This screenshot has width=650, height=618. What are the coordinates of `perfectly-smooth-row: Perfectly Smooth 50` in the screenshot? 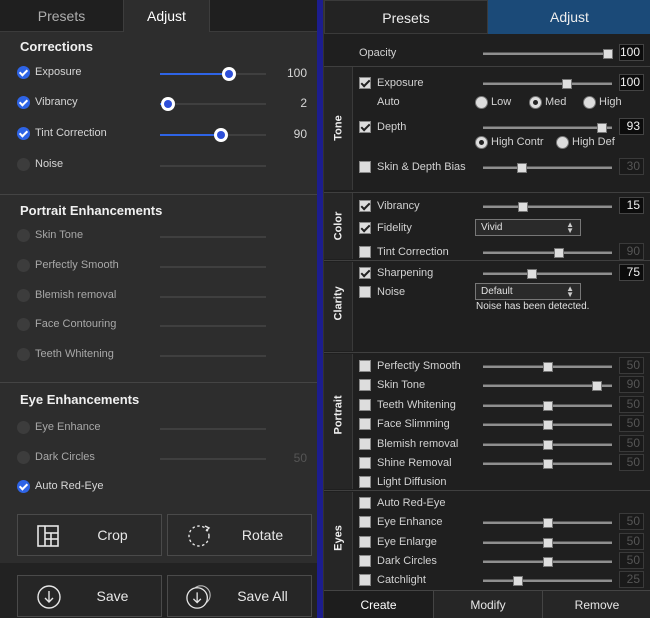 It's located at (487, 366).